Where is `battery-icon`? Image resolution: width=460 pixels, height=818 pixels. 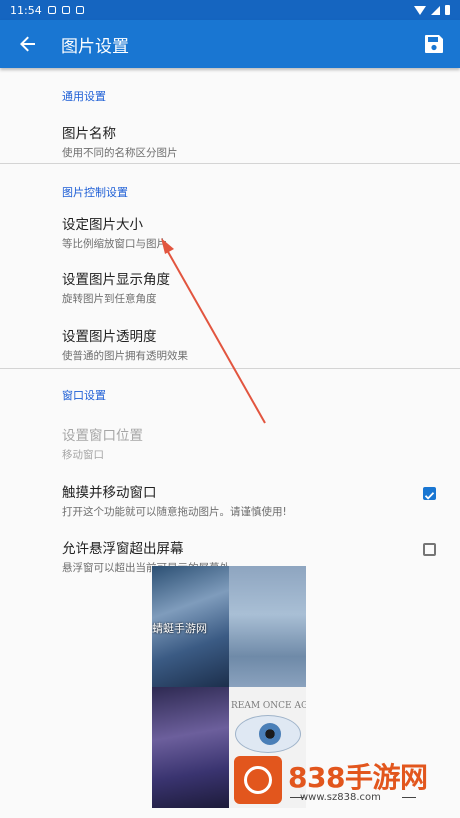
battery-icon is located at coordinates (447, 10).